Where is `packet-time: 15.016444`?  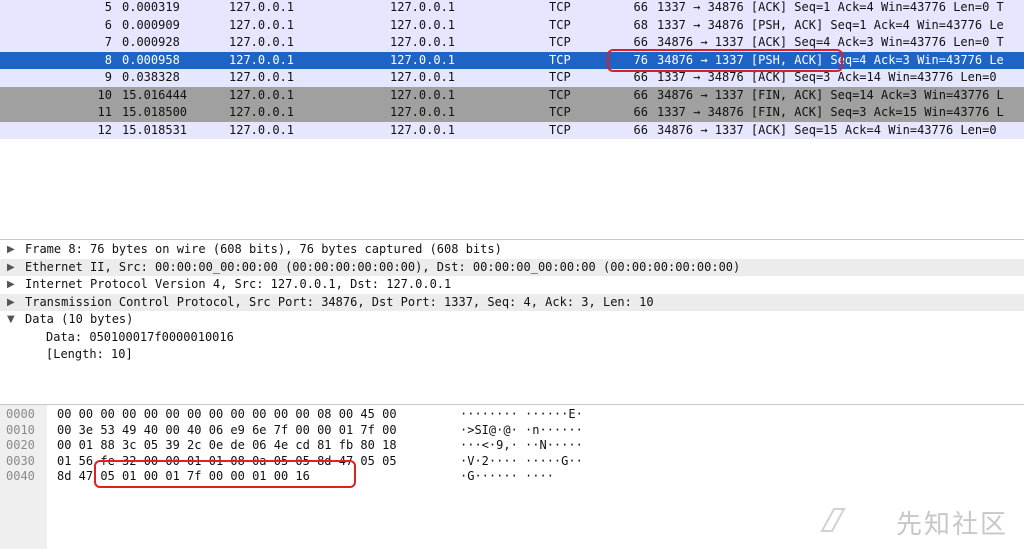 packet-time: 15.016444 is located at coordinates (155, 94).